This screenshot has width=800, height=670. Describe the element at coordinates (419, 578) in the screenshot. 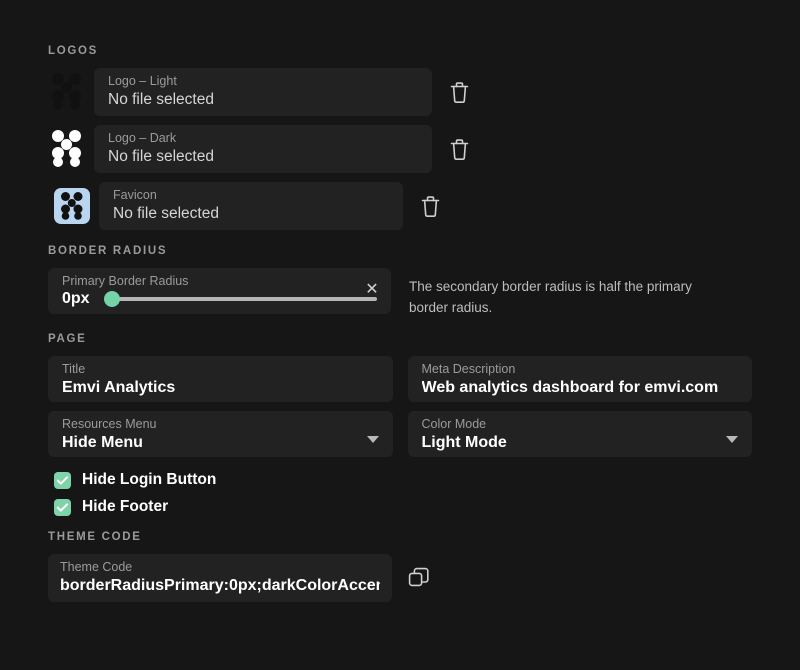

I see `copy-theme-code-button` at that location.